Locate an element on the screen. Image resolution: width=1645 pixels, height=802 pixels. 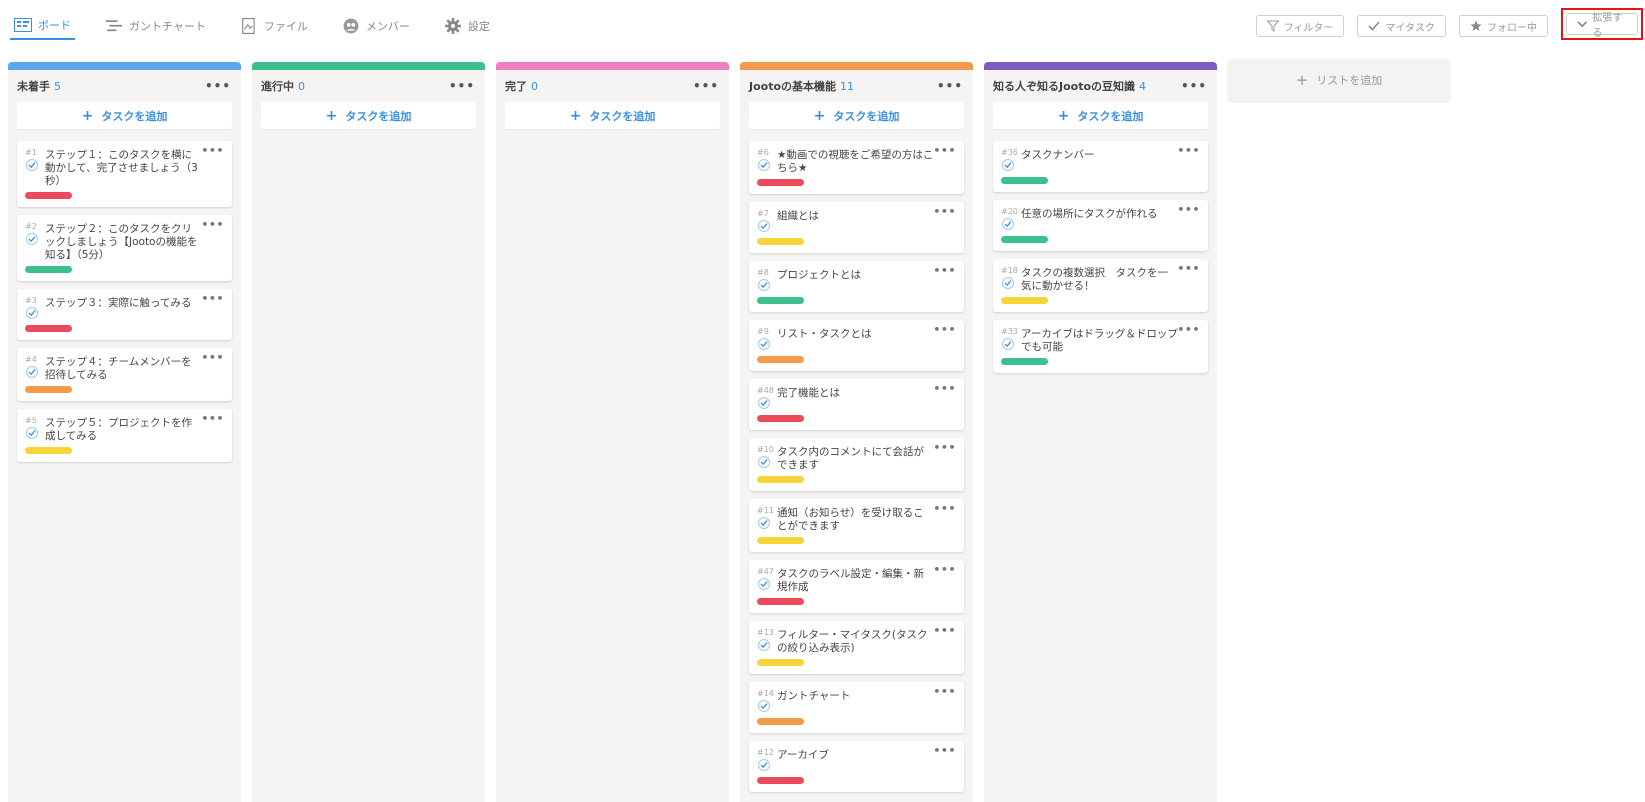
list-task-count: 5 is located at coordinates (57, 86).